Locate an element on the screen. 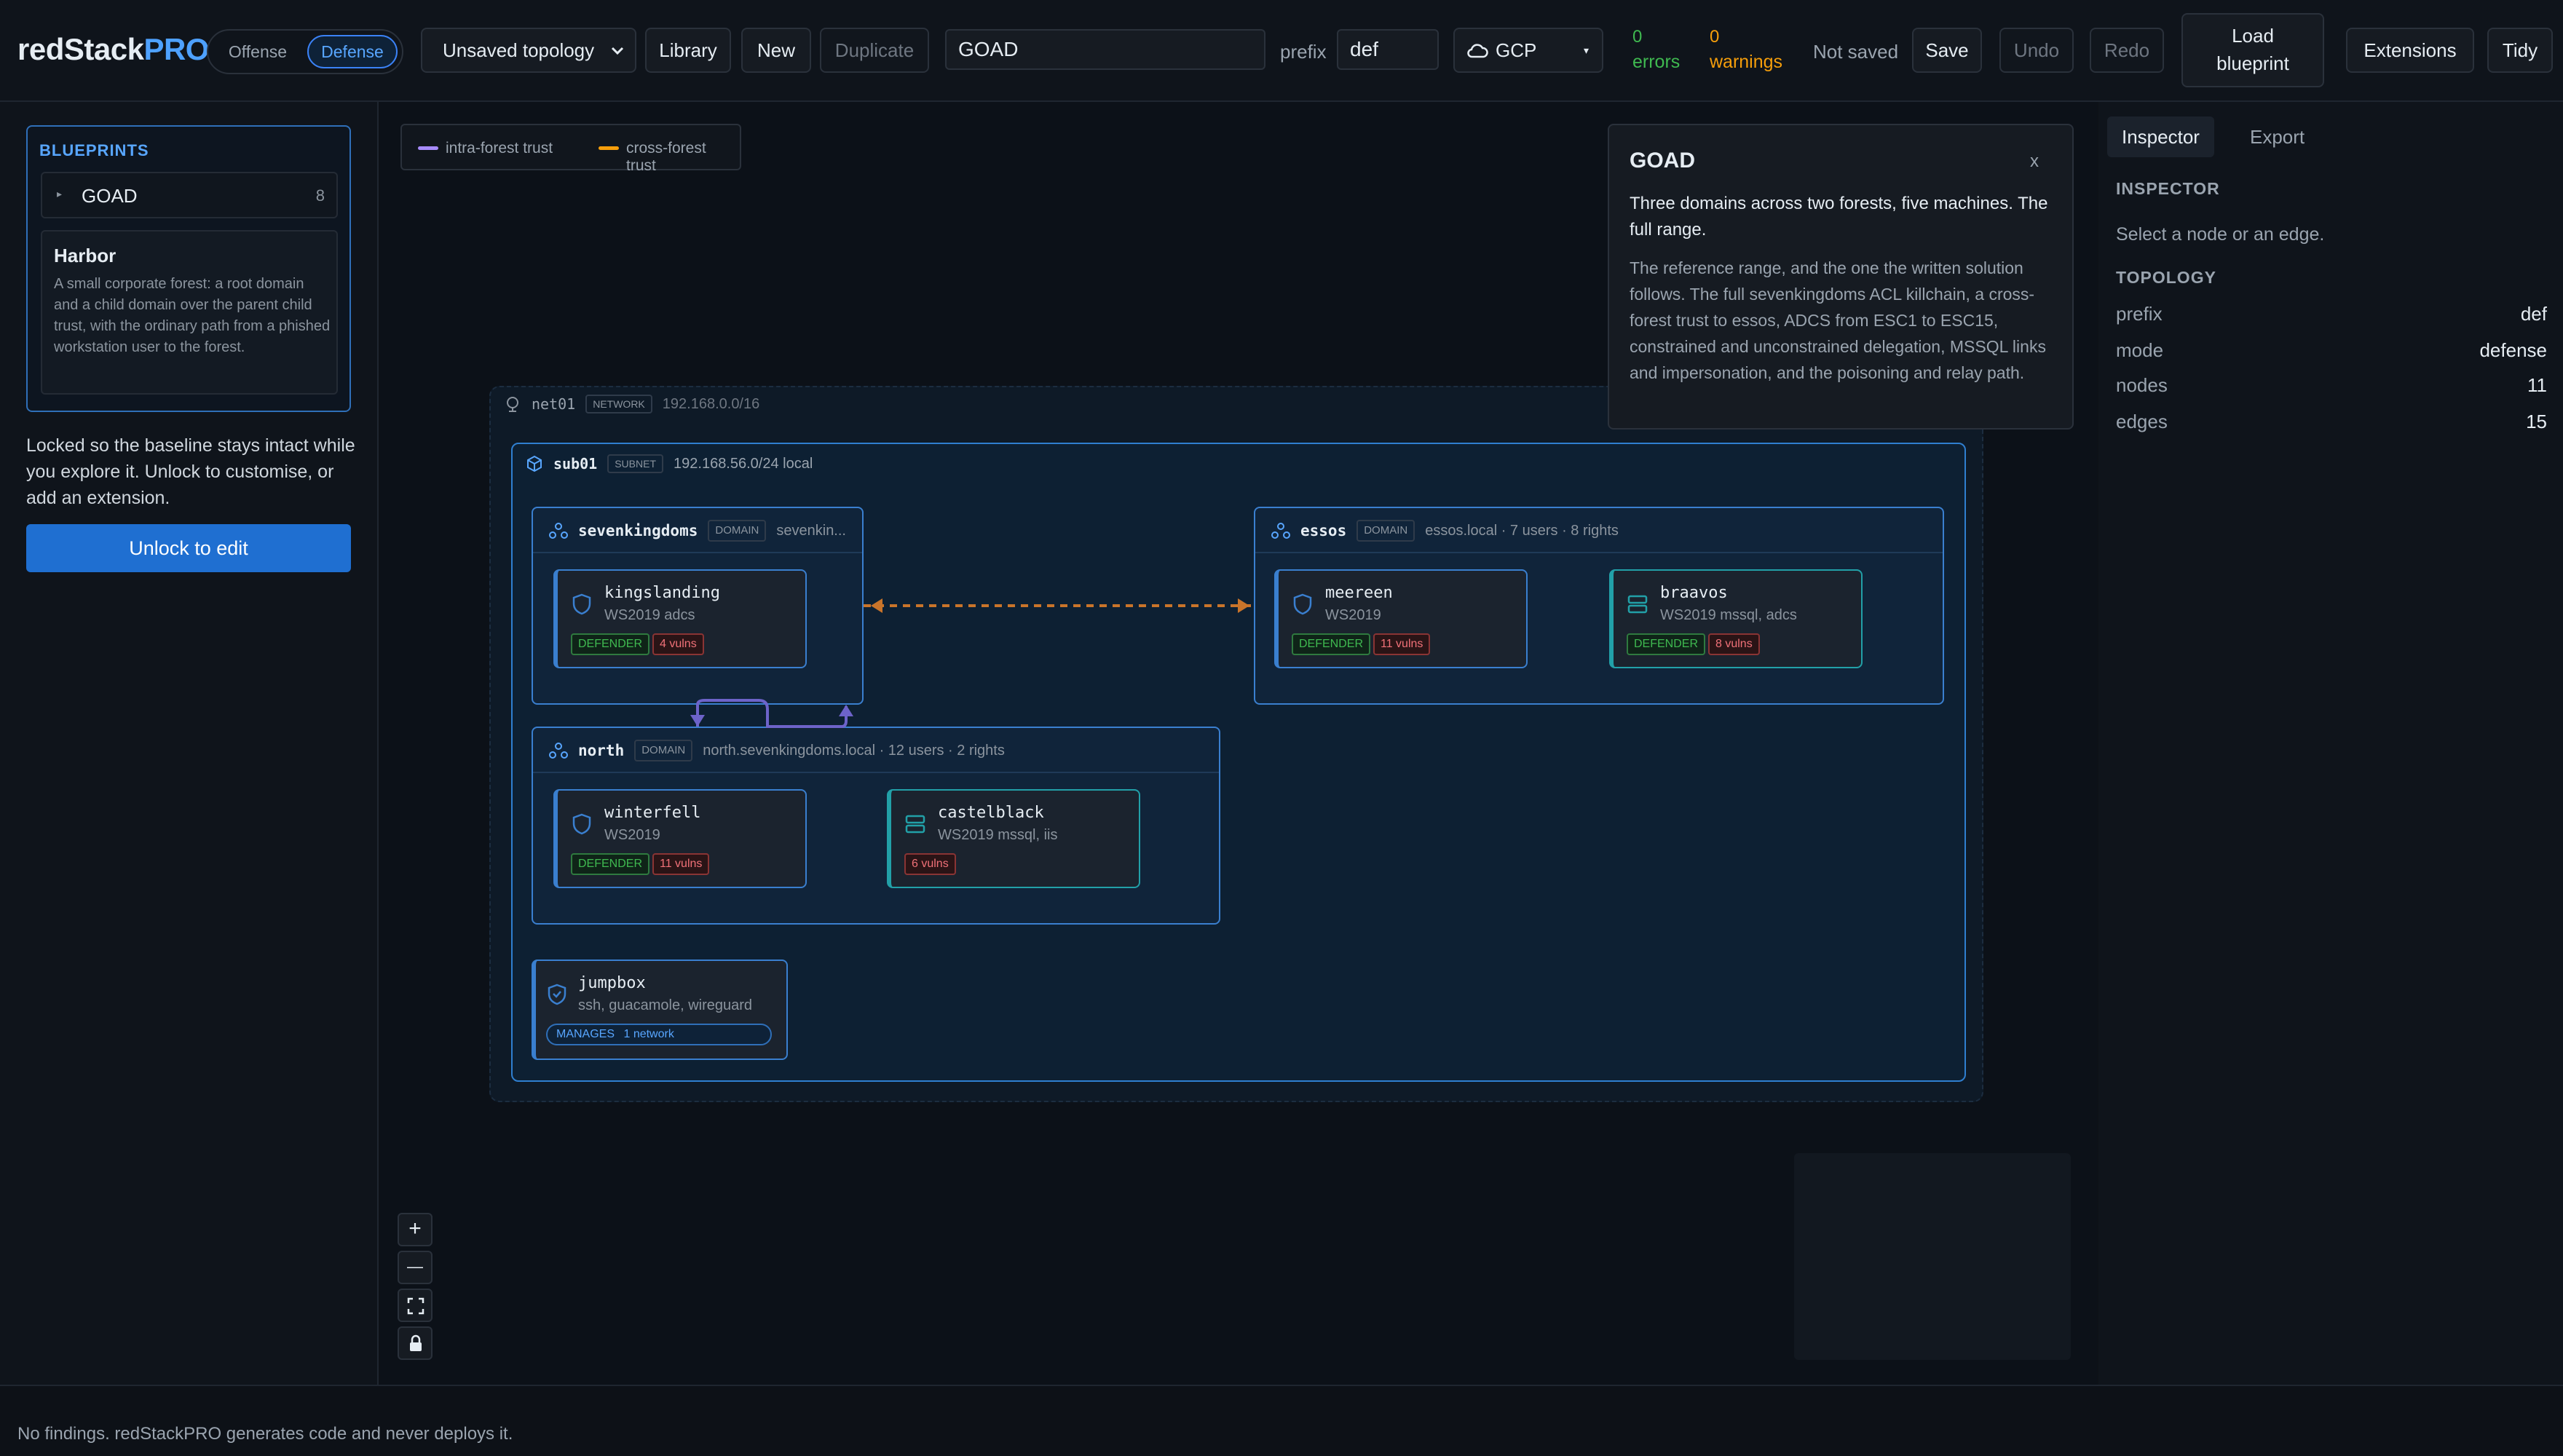 The width and height of the screenshot is (2563, 1456). cloud-icon is located at coordinates (1477, 51).